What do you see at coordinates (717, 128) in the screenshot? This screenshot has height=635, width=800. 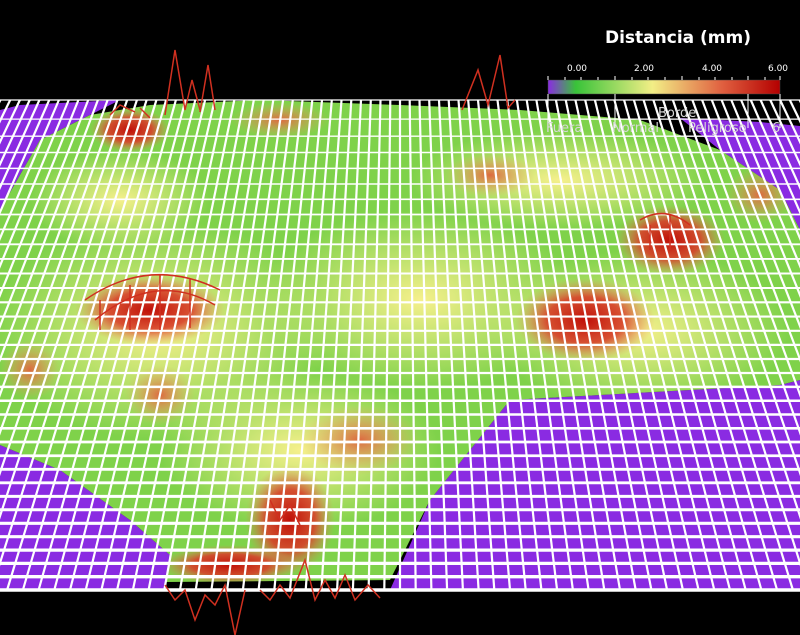 I see `legend-category: Peligroso` at bounding box center [717, 128].